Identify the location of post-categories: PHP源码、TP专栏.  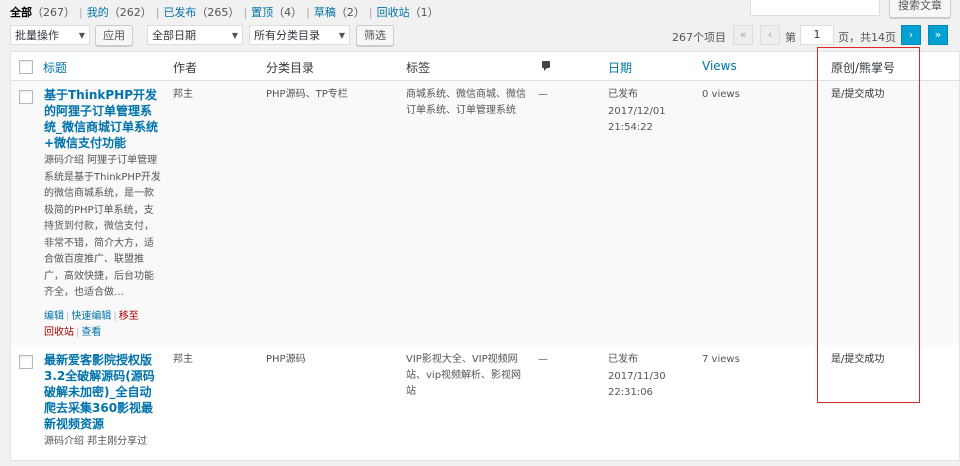
(331, 95).